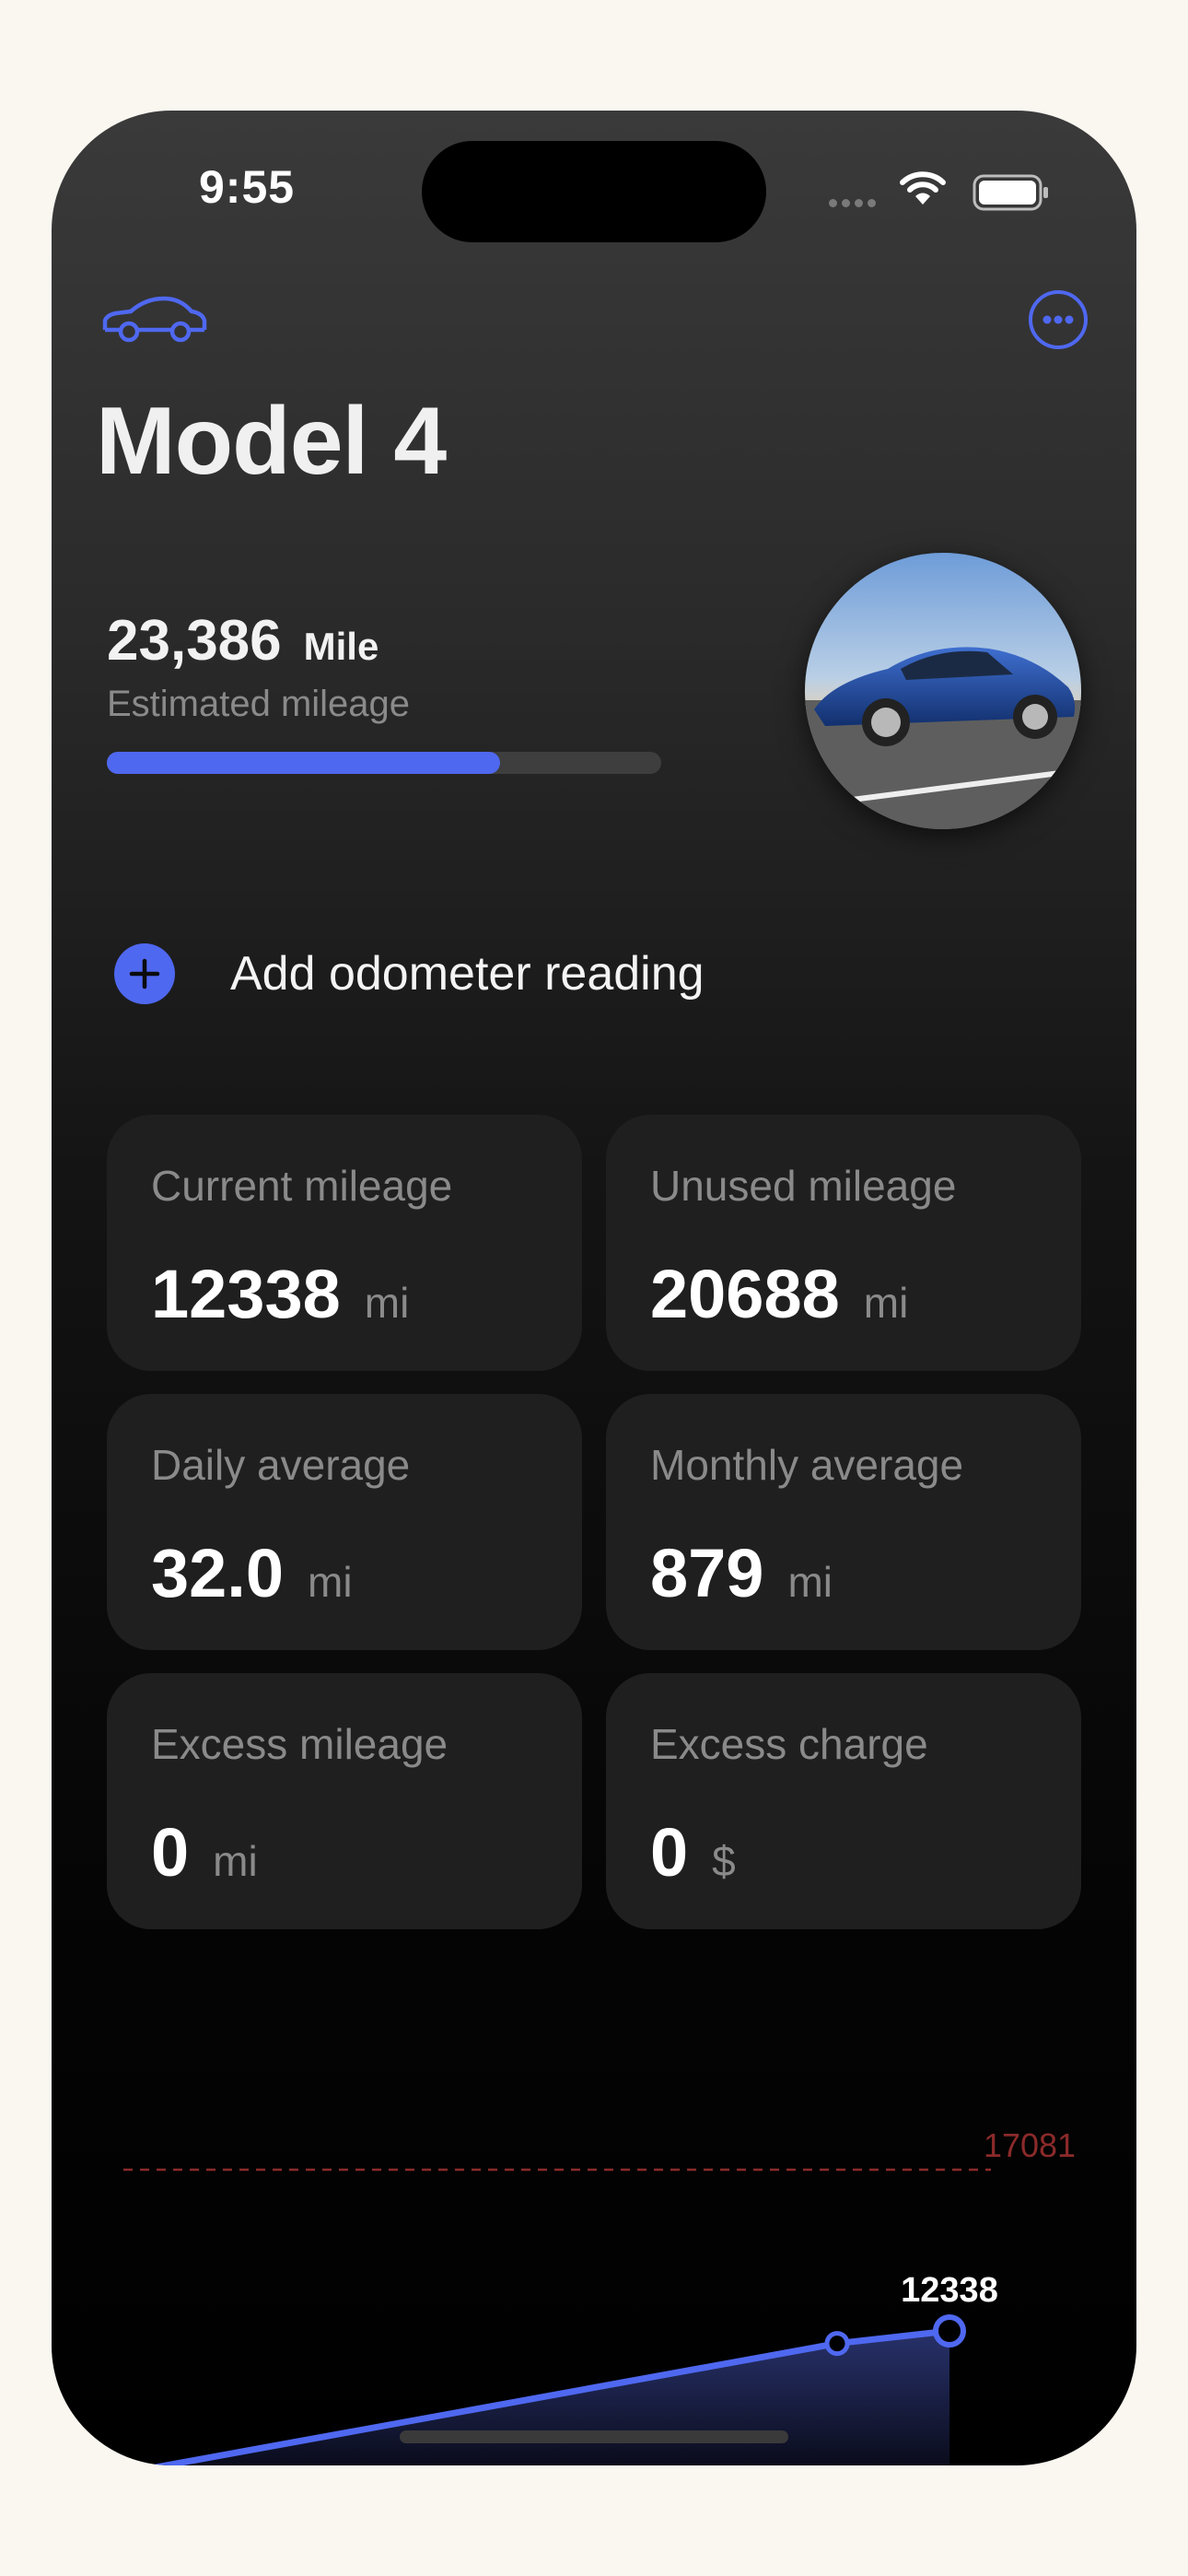 This screenshot has height=2576, width=1188. Describe the element at coordinates (943, 691) in the screenshot. I see `car-photo` at that location.